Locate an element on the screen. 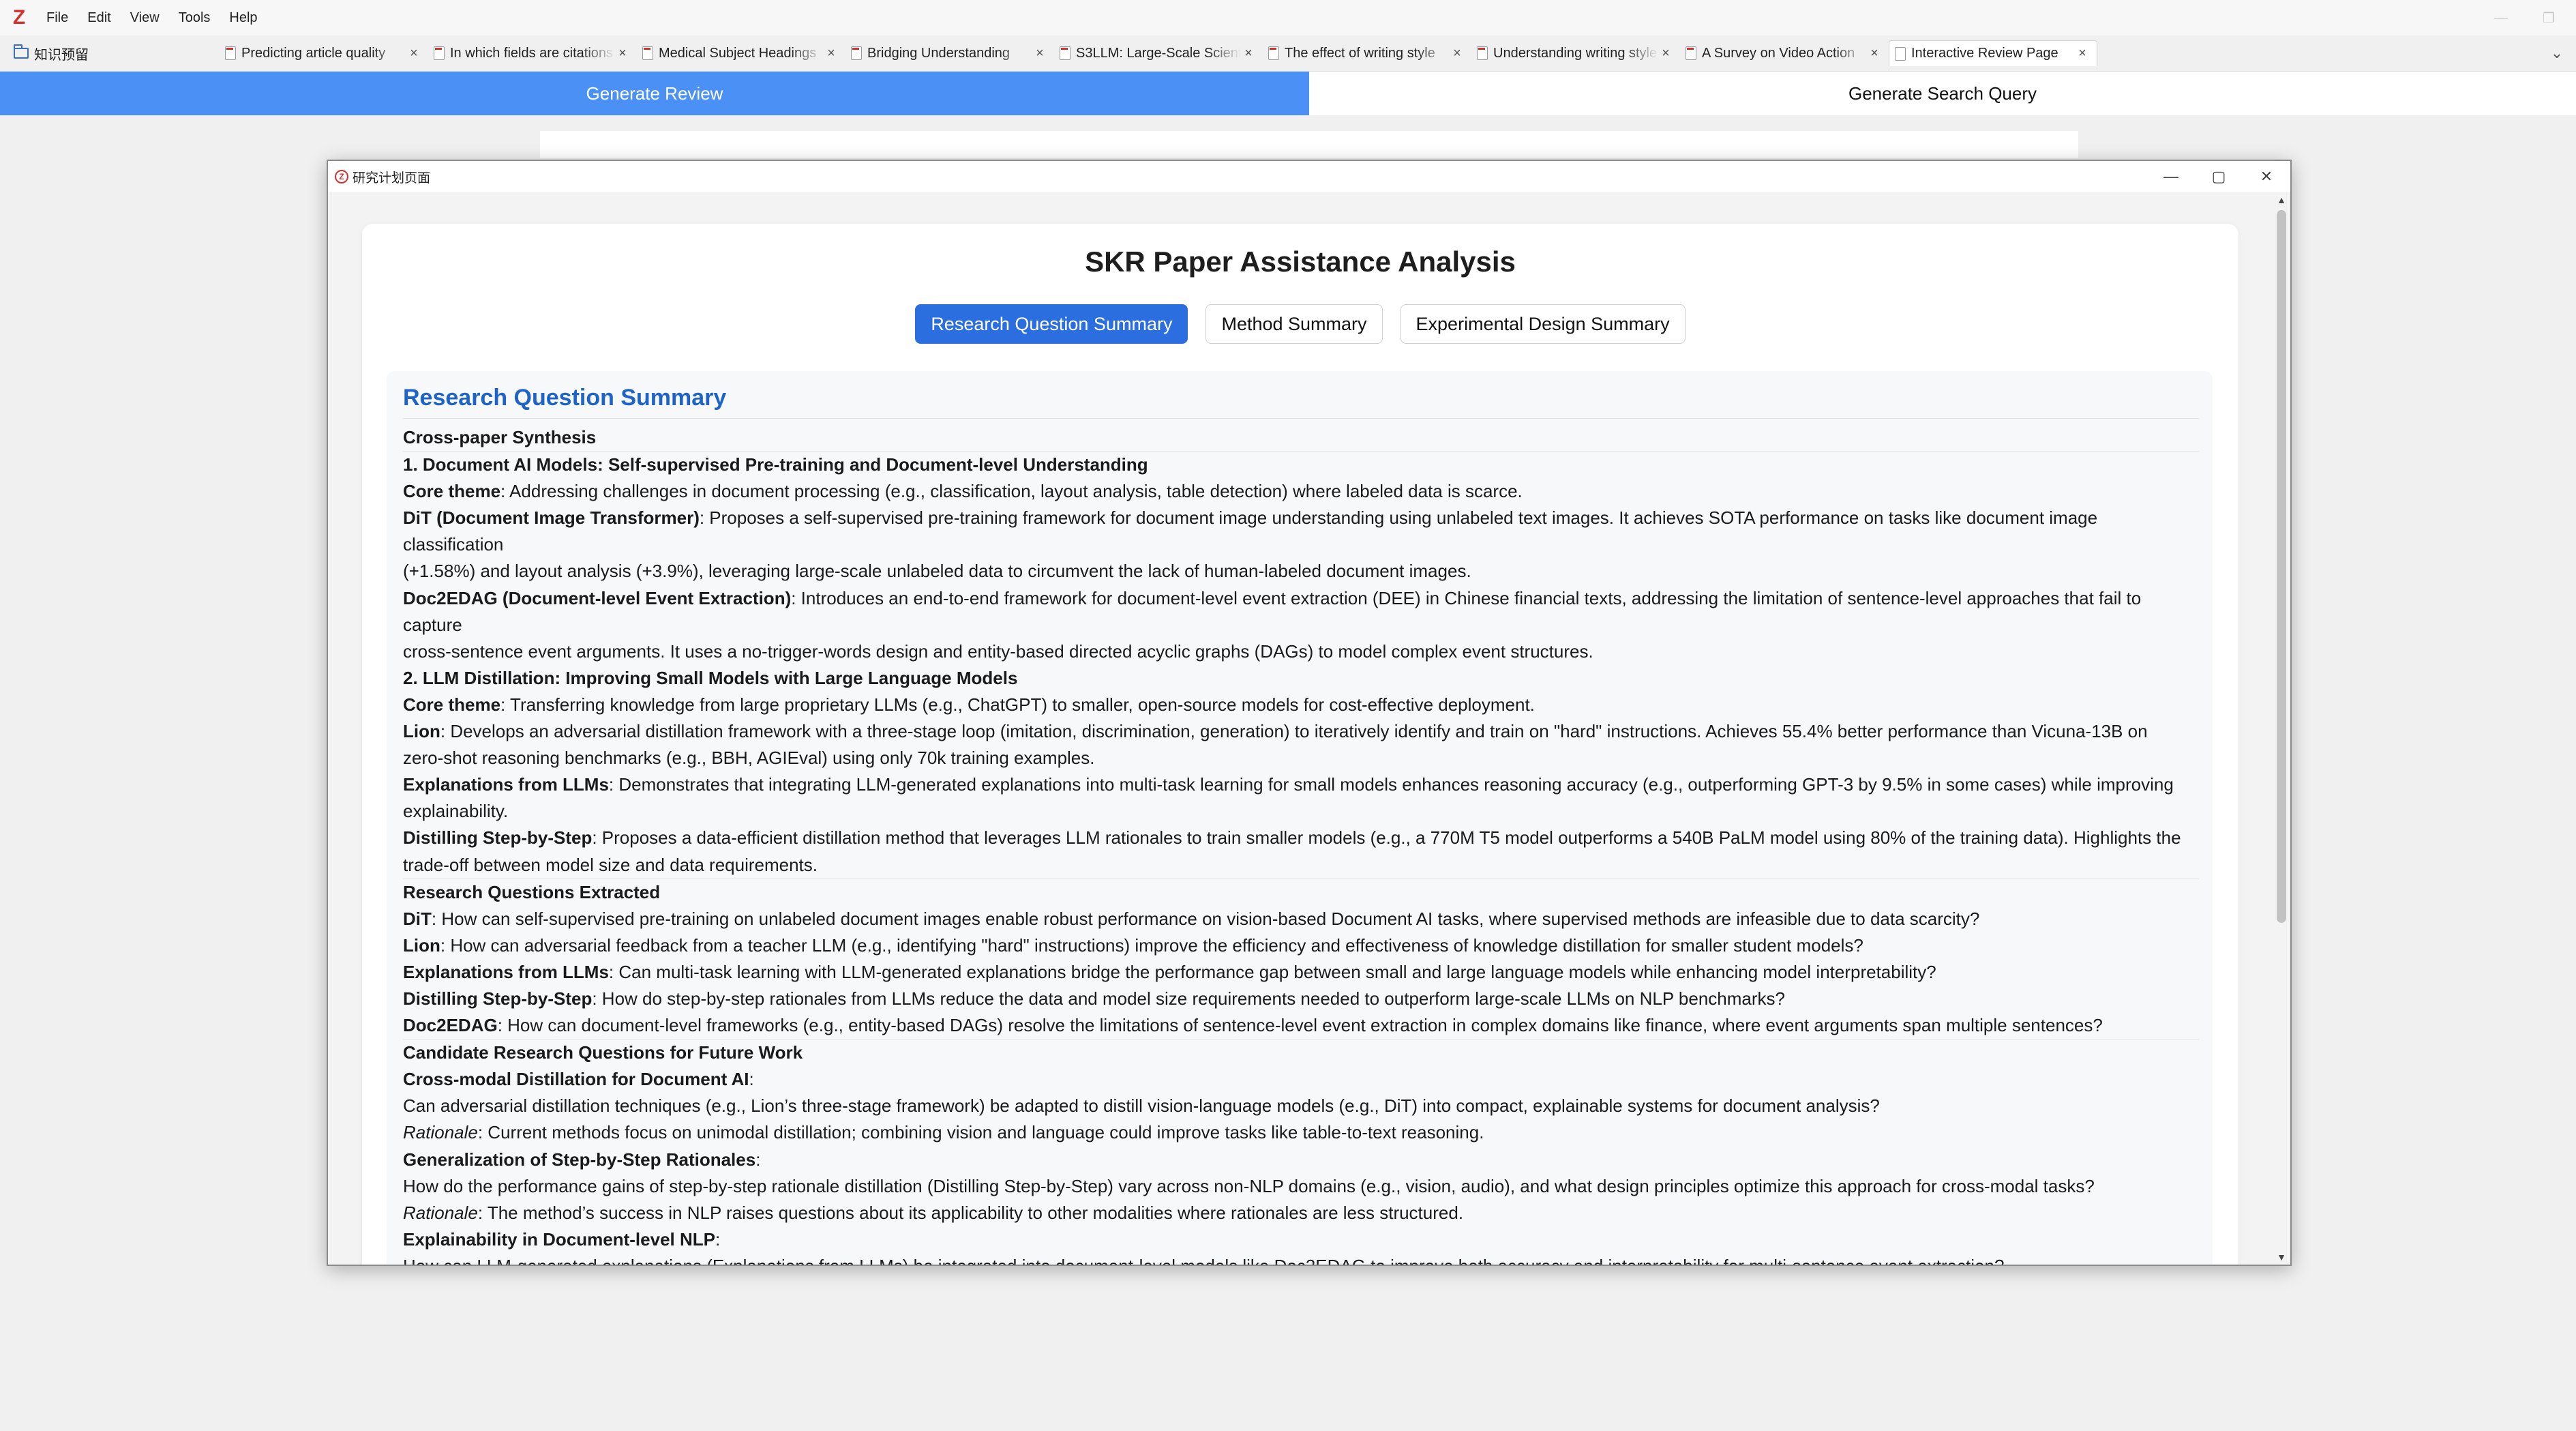 Image resolution: width=2576 pixels, height=1431 pixels. document-tab: The effect of writing style × is located at coordinates (1367, 53).